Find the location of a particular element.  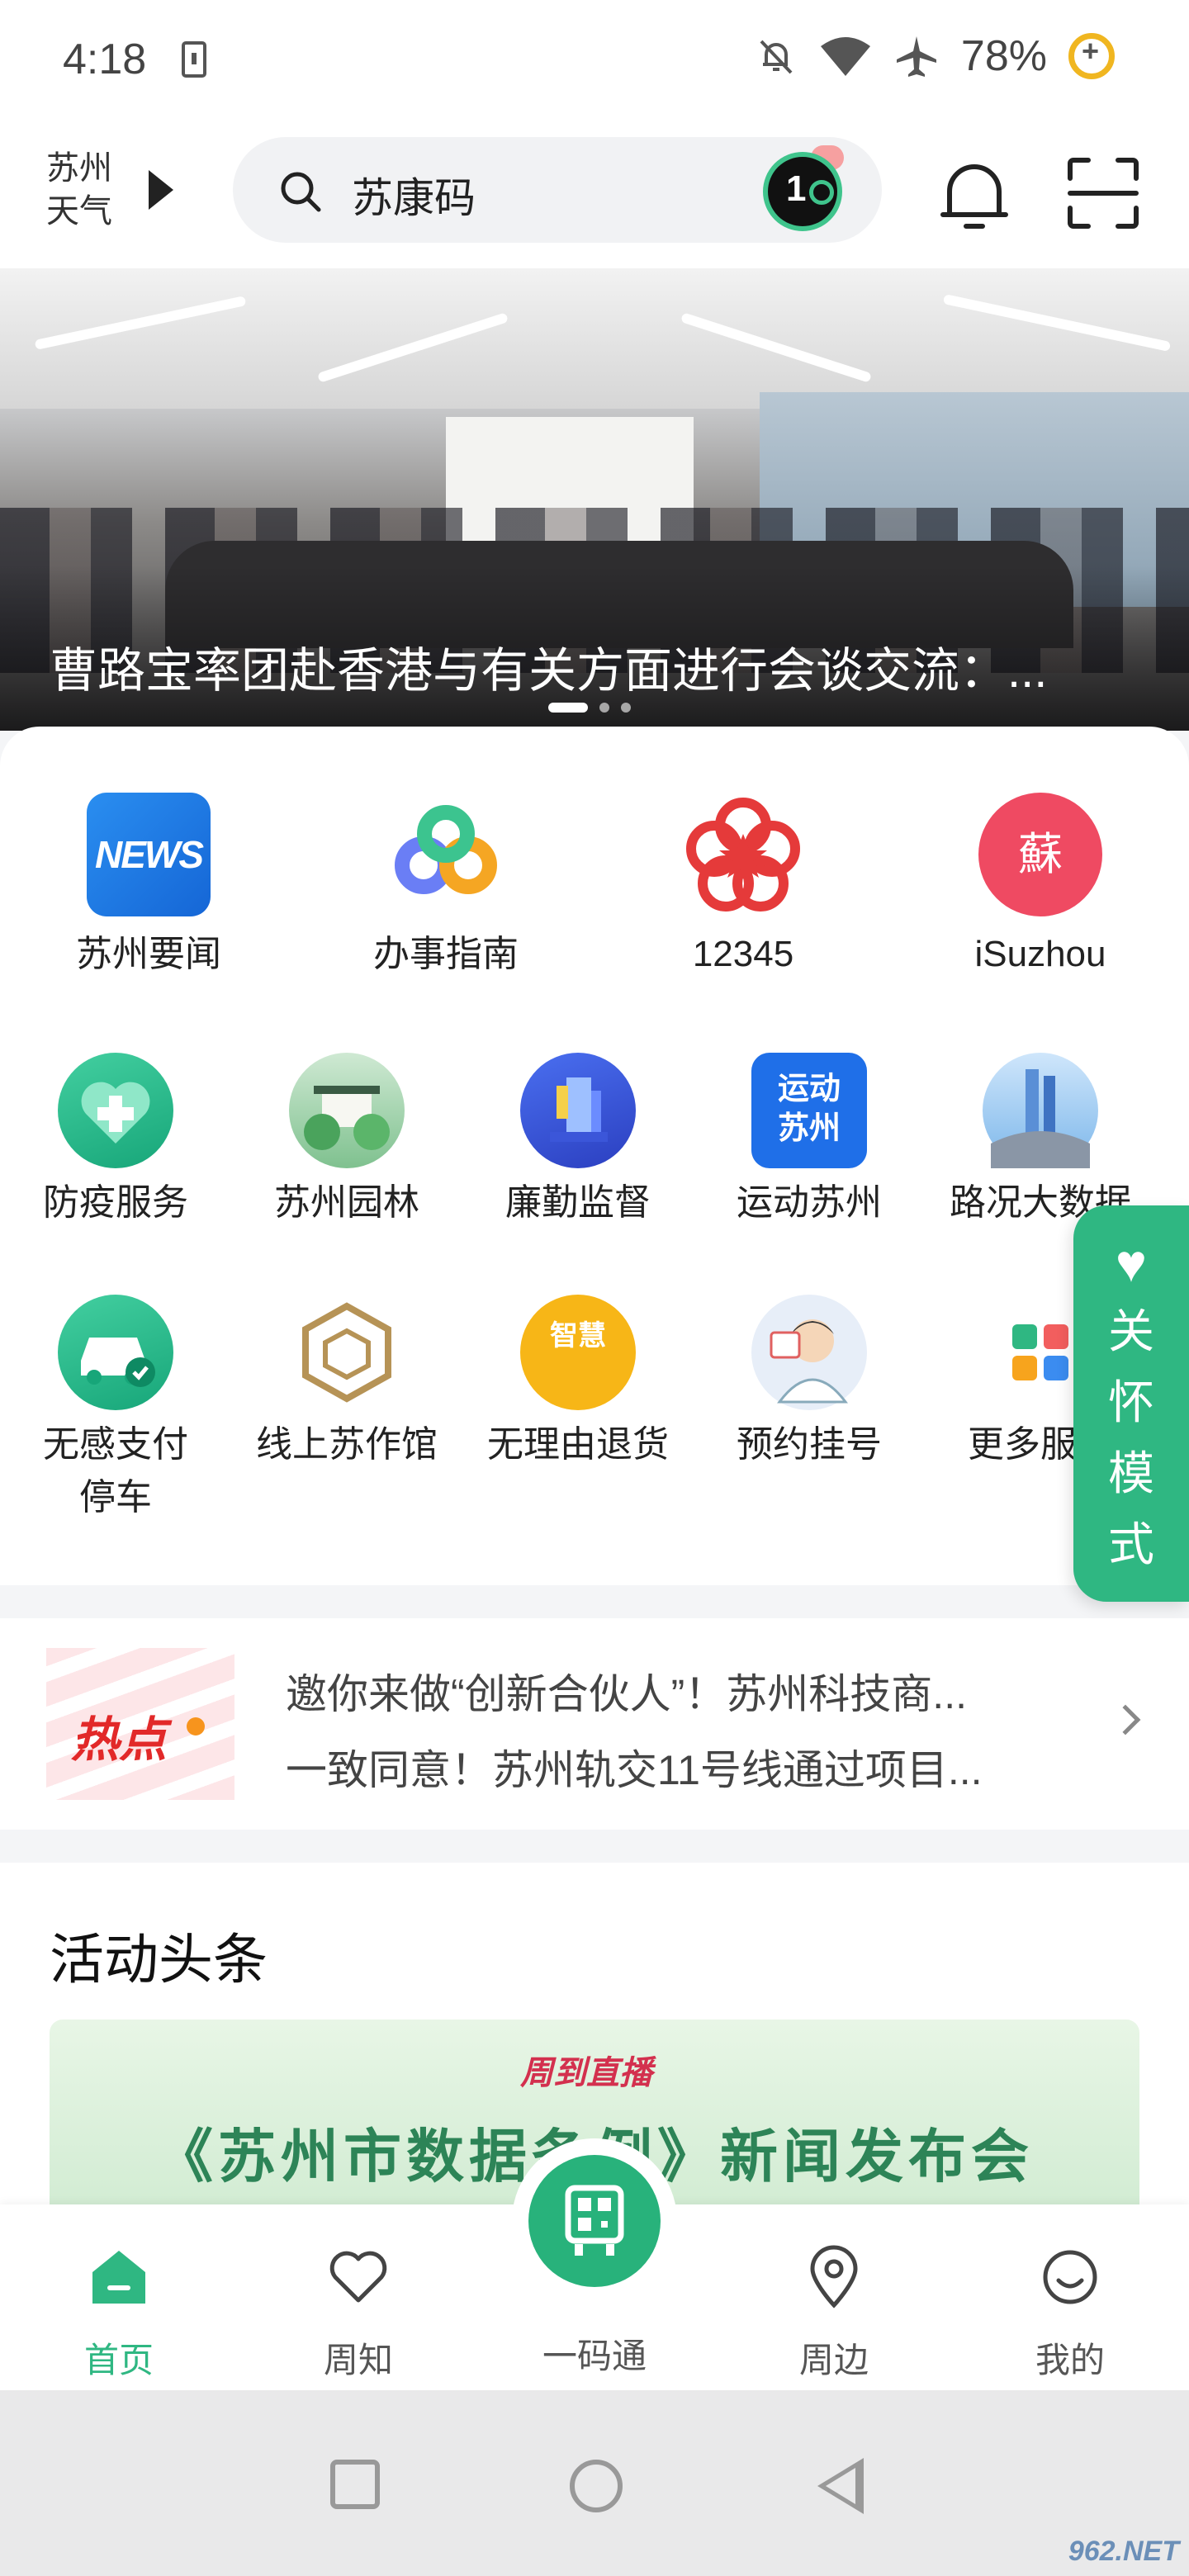

tab-nearby: 周边 is located at coordinates (834, 2297).